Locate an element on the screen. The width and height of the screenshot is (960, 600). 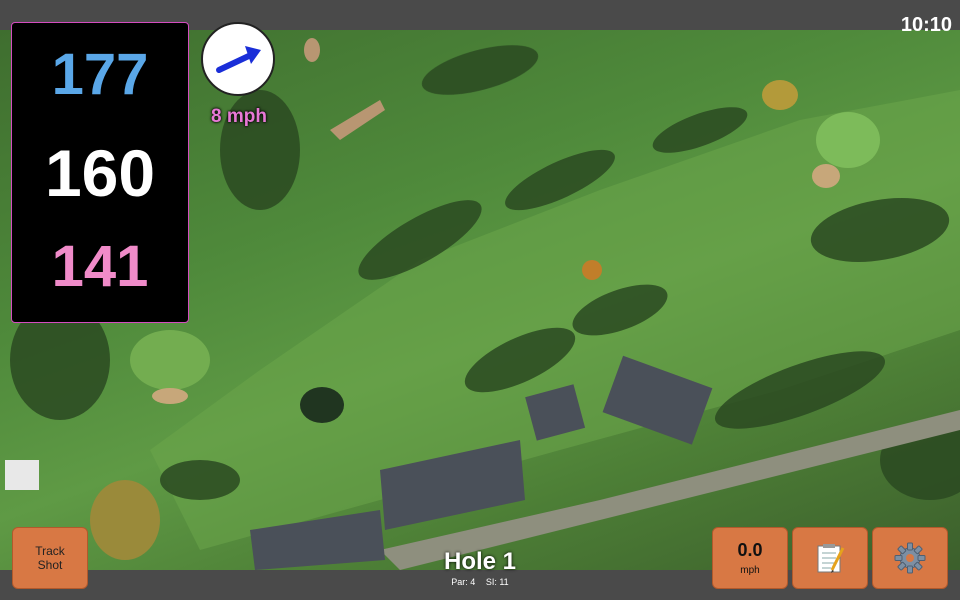
track-shot-label-line2: Shot is located at coordinates (50, 565).